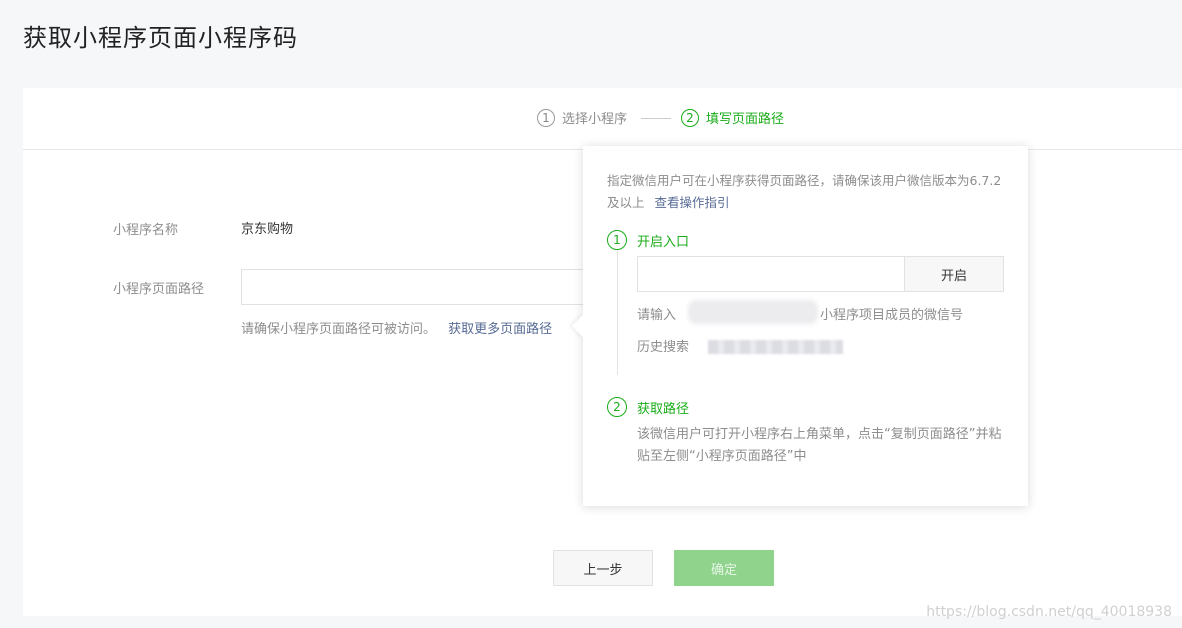 The image size is (1182, 628). Describe the element at coordinates (160, 38) in the screenshot. I see `page-title: 获取小程序页面小程序码` at that location.